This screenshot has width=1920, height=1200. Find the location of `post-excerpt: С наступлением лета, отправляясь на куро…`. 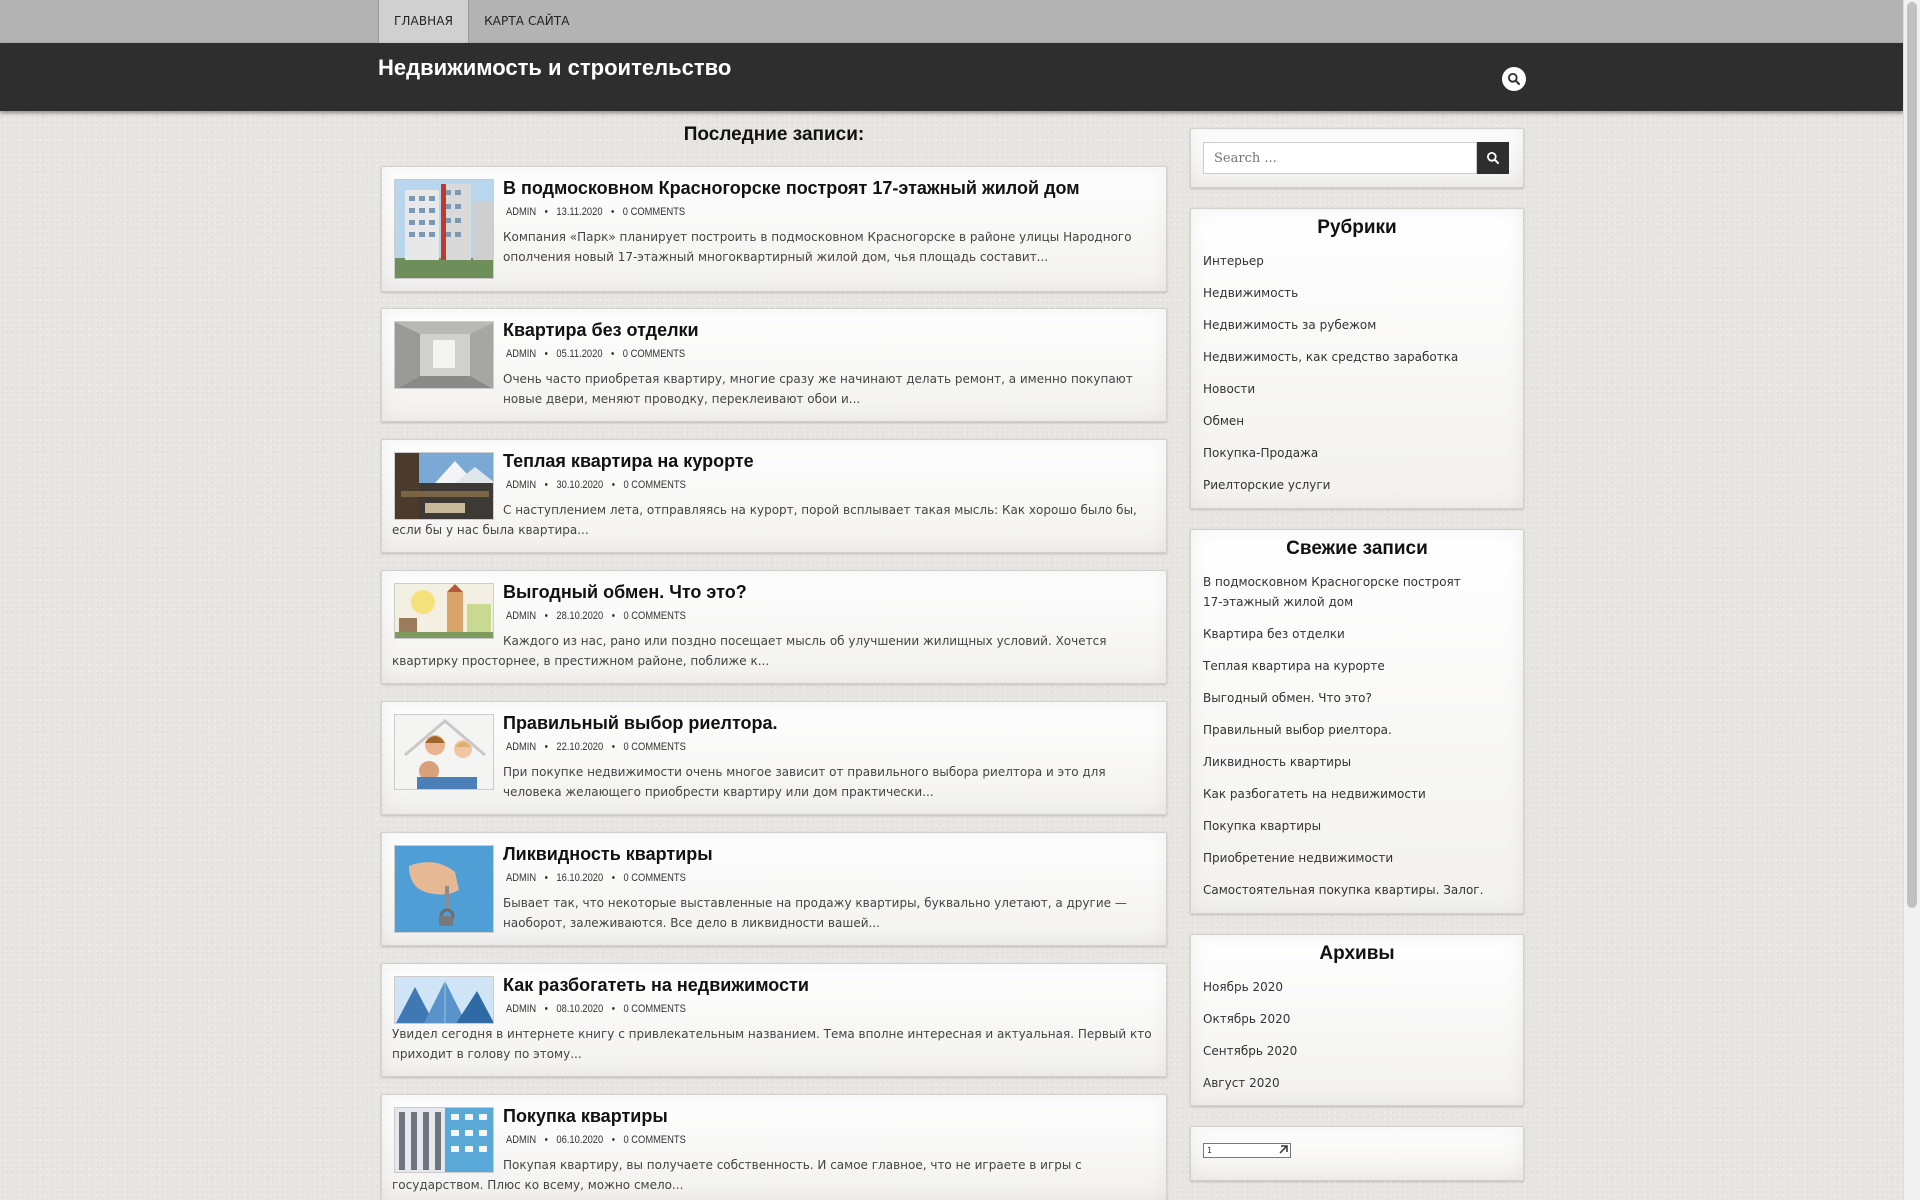

post-excerpt: С наступлением лета, отправляясь на куро… is located at coordinates (764, 520).